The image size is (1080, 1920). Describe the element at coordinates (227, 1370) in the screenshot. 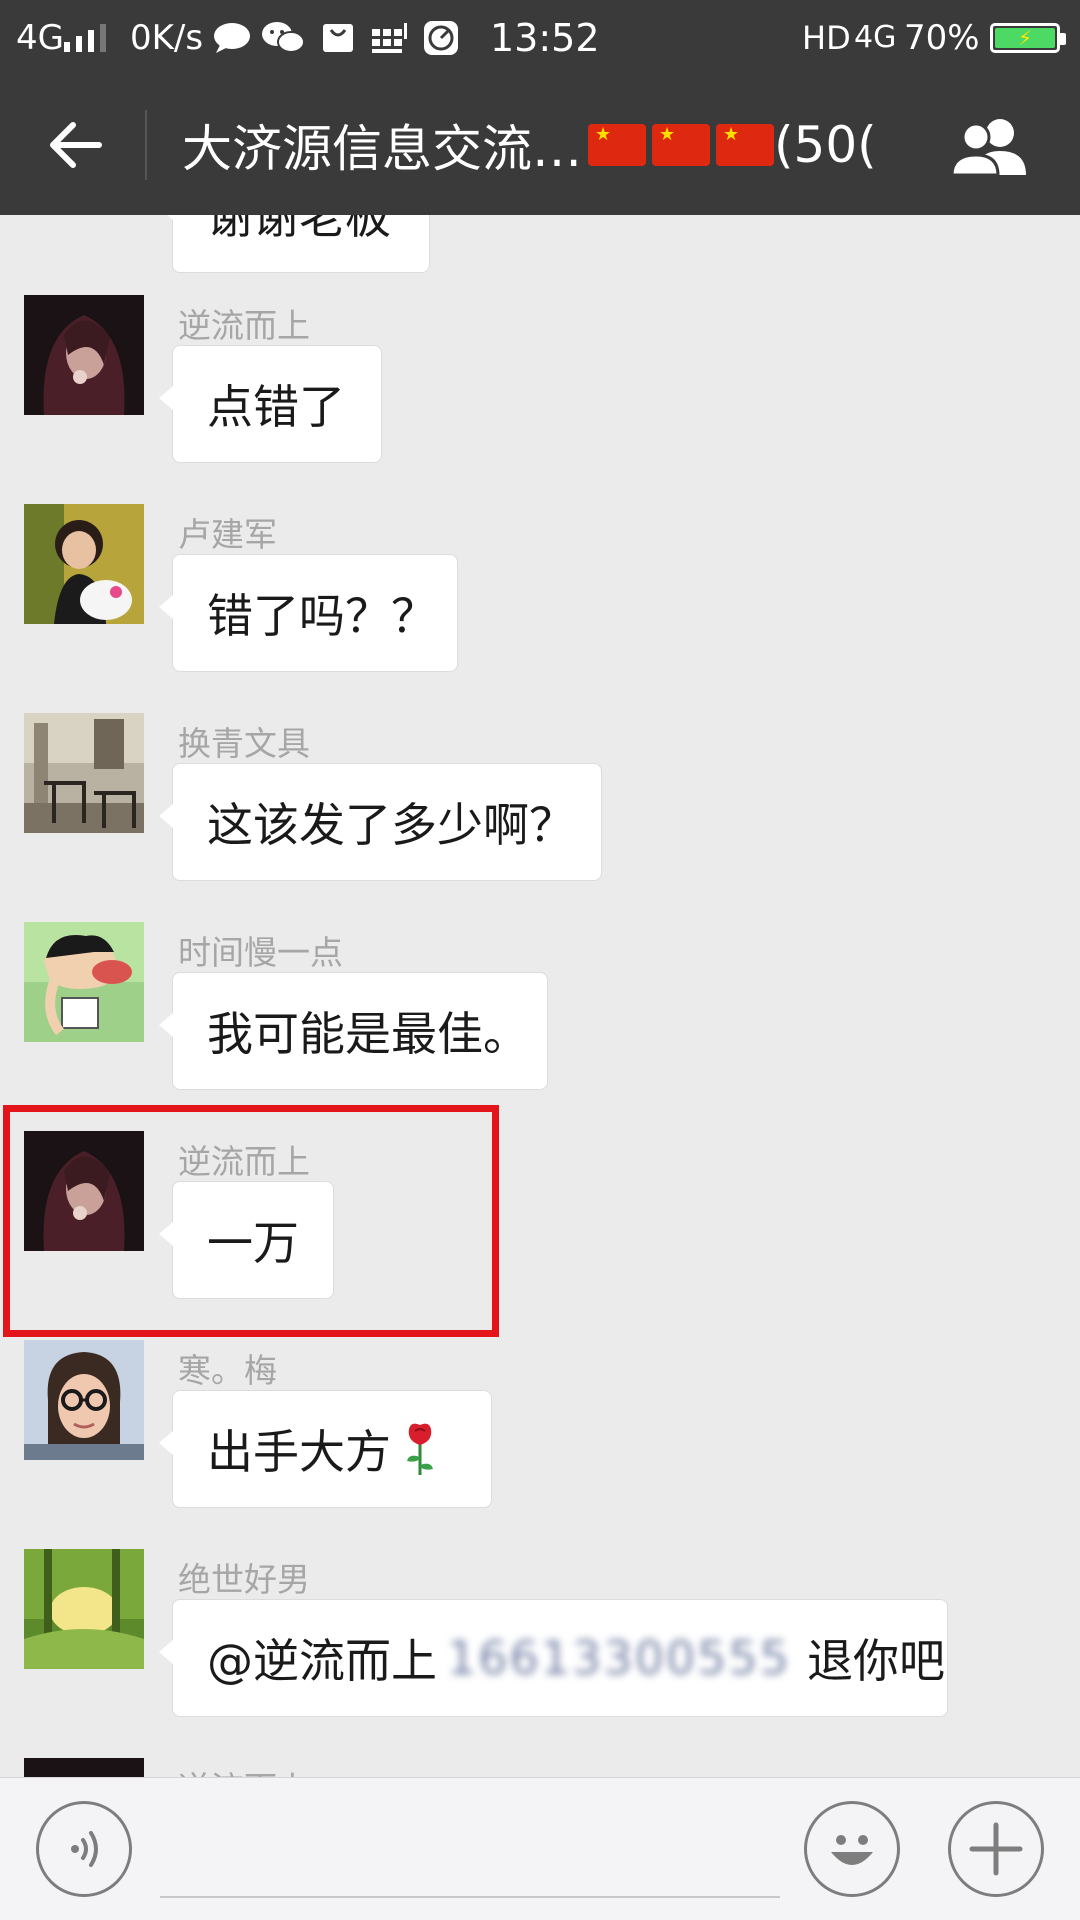

I see `sender-name: 寒。梅` at that location.